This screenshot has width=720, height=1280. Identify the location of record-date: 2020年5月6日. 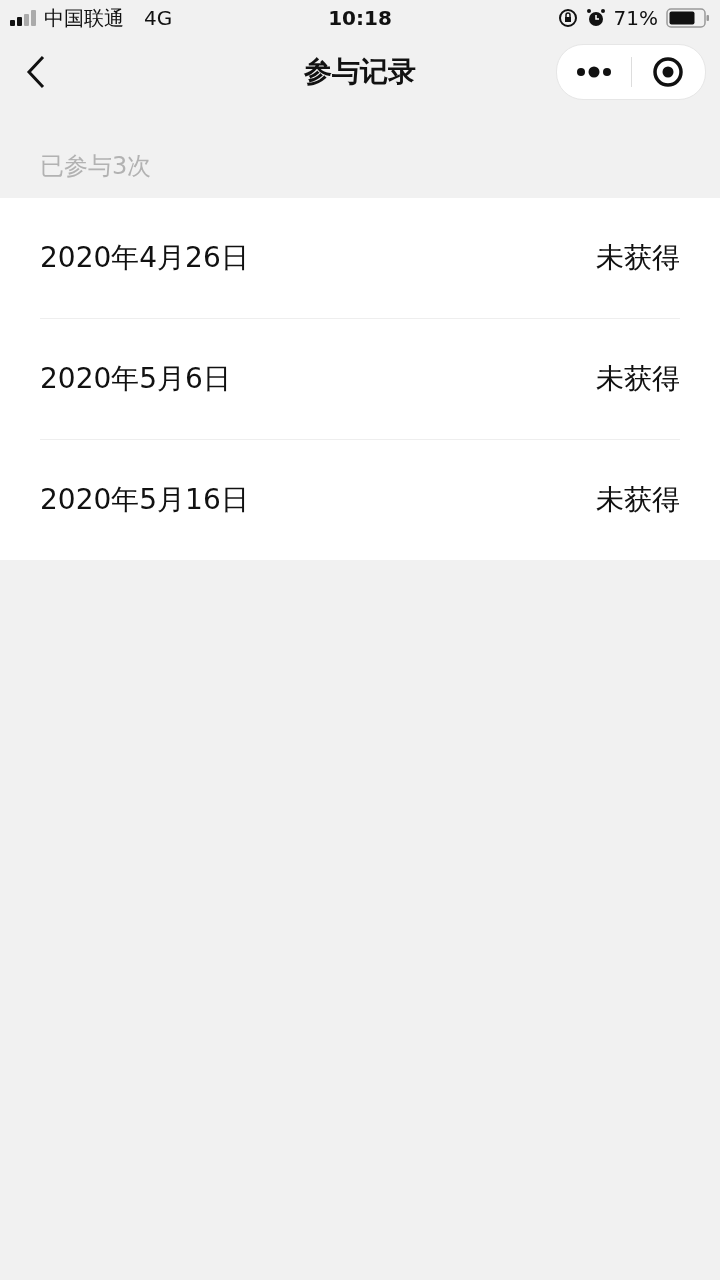
(135, 379).